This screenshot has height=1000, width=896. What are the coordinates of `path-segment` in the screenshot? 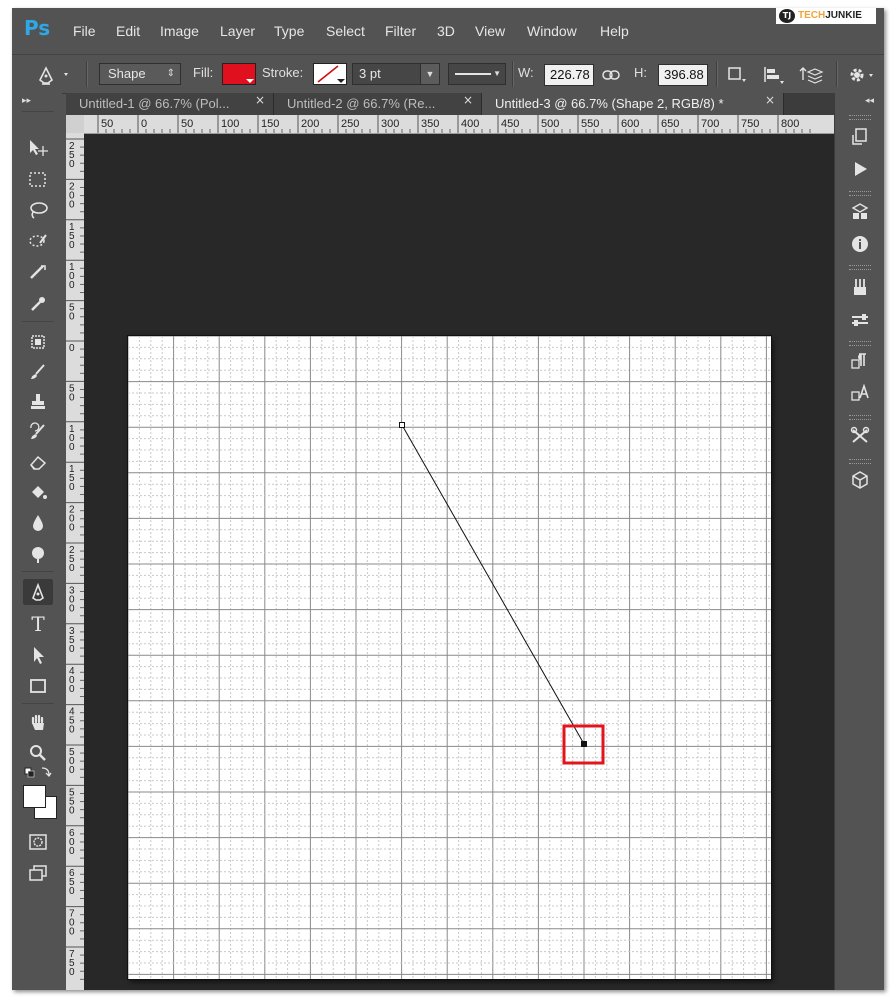 It's located at (493, 584).